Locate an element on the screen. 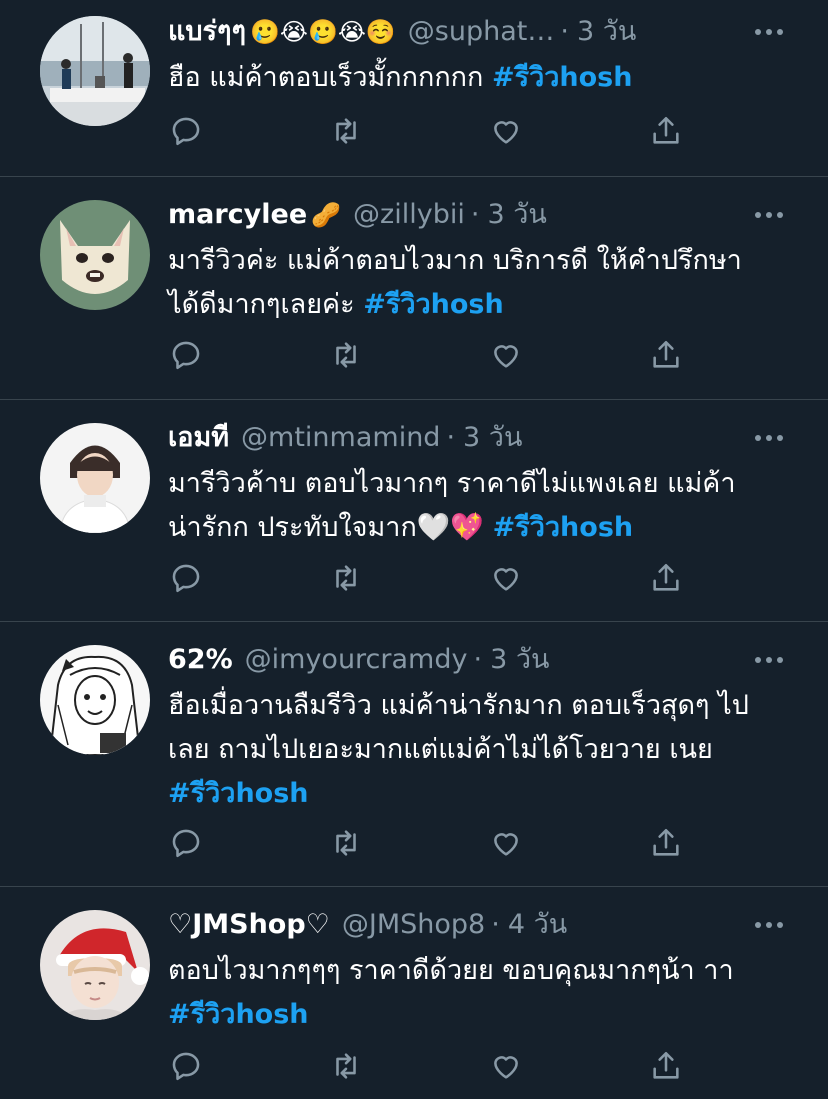 The image size is (828, 1099). tweet-header: แบร่ๆๆ 🥲😭🥲😭☺️ @suphat… · 3 วัน is located at coordinates (463, 32).